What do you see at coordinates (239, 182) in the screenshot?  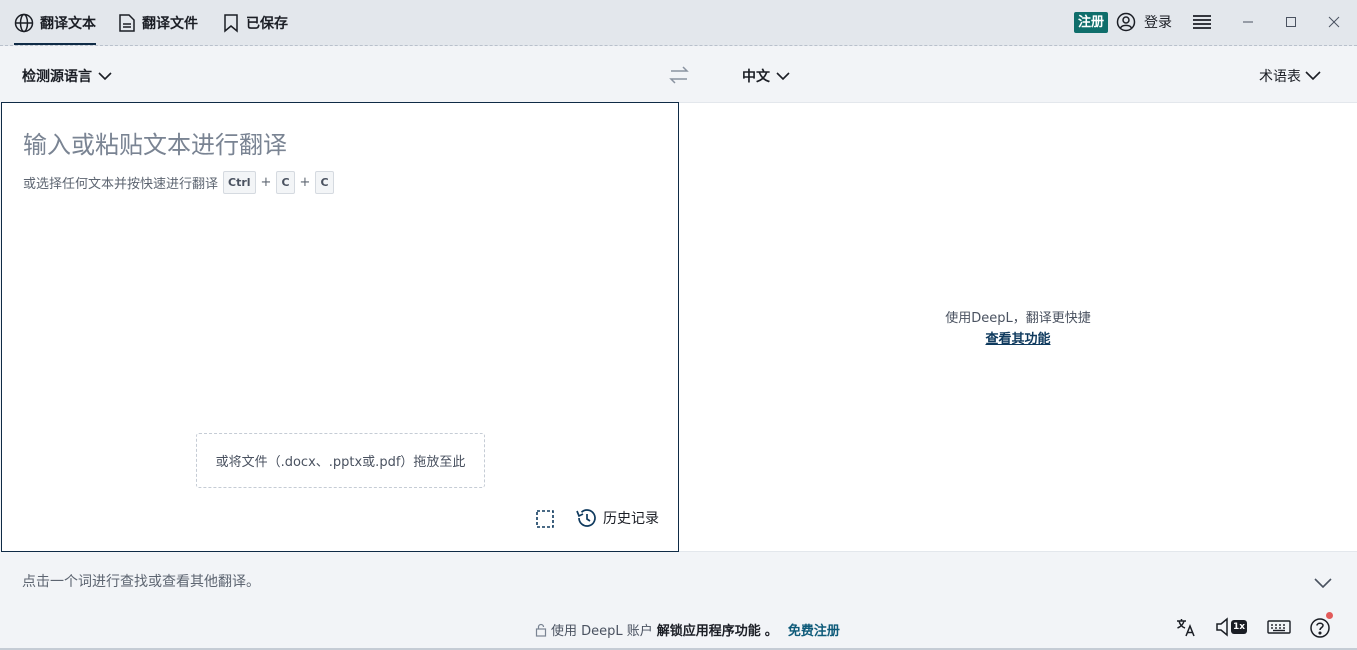 I see `key-ctrl: Ctrl` at bounding box center [239, 182].